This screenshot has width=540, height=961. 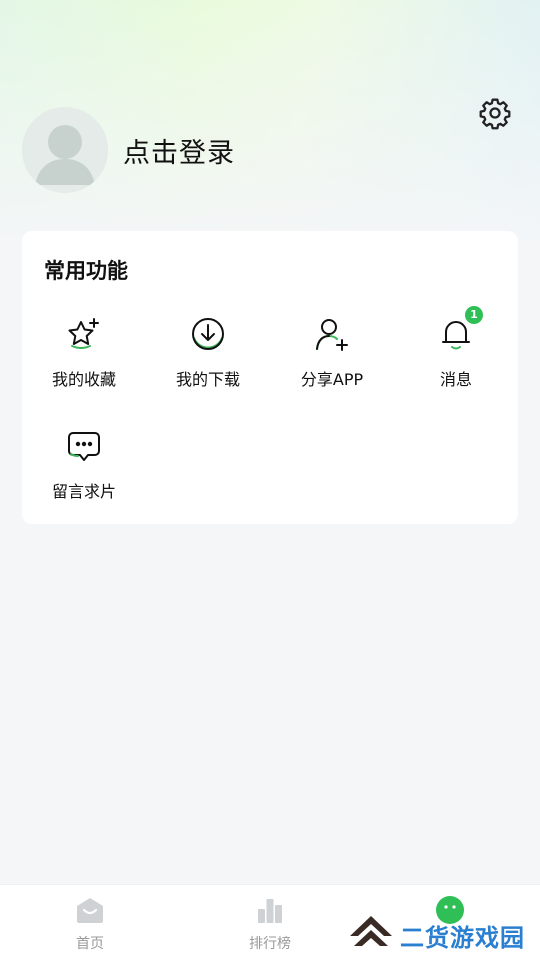 I want to click on messages-button: 1 消息, so click(x=456, y=356).